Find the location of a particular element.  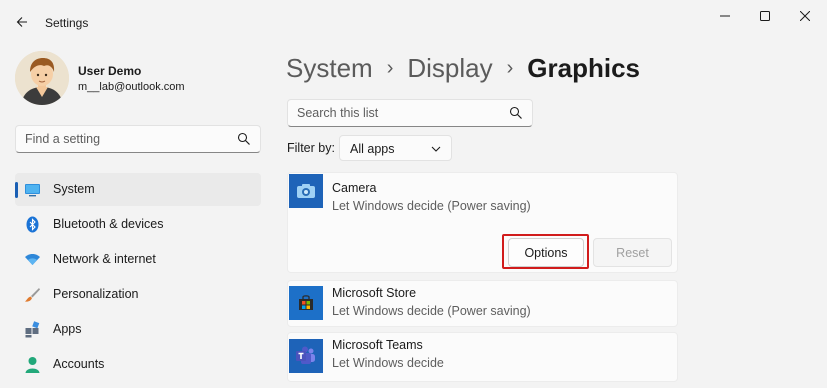

accounts-icon is located at coordinates (32, 365).